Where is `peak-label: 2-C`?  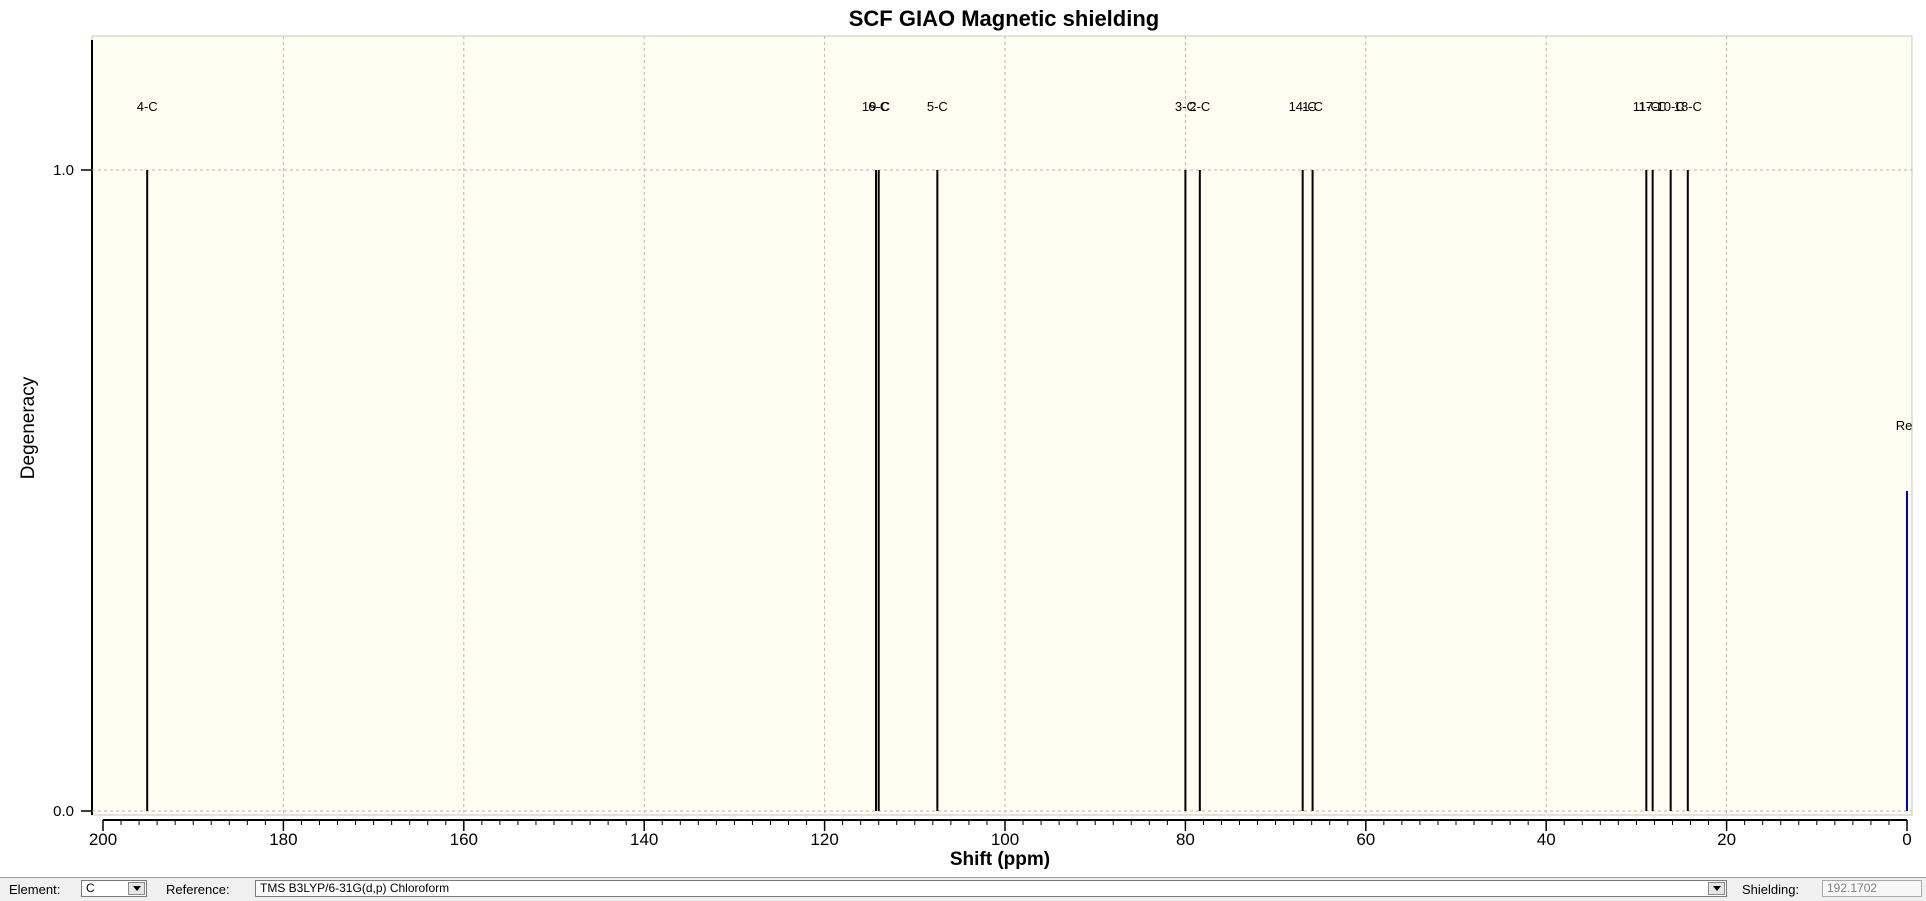 peak-label: 2-C is located at coordinates (1199, 106).